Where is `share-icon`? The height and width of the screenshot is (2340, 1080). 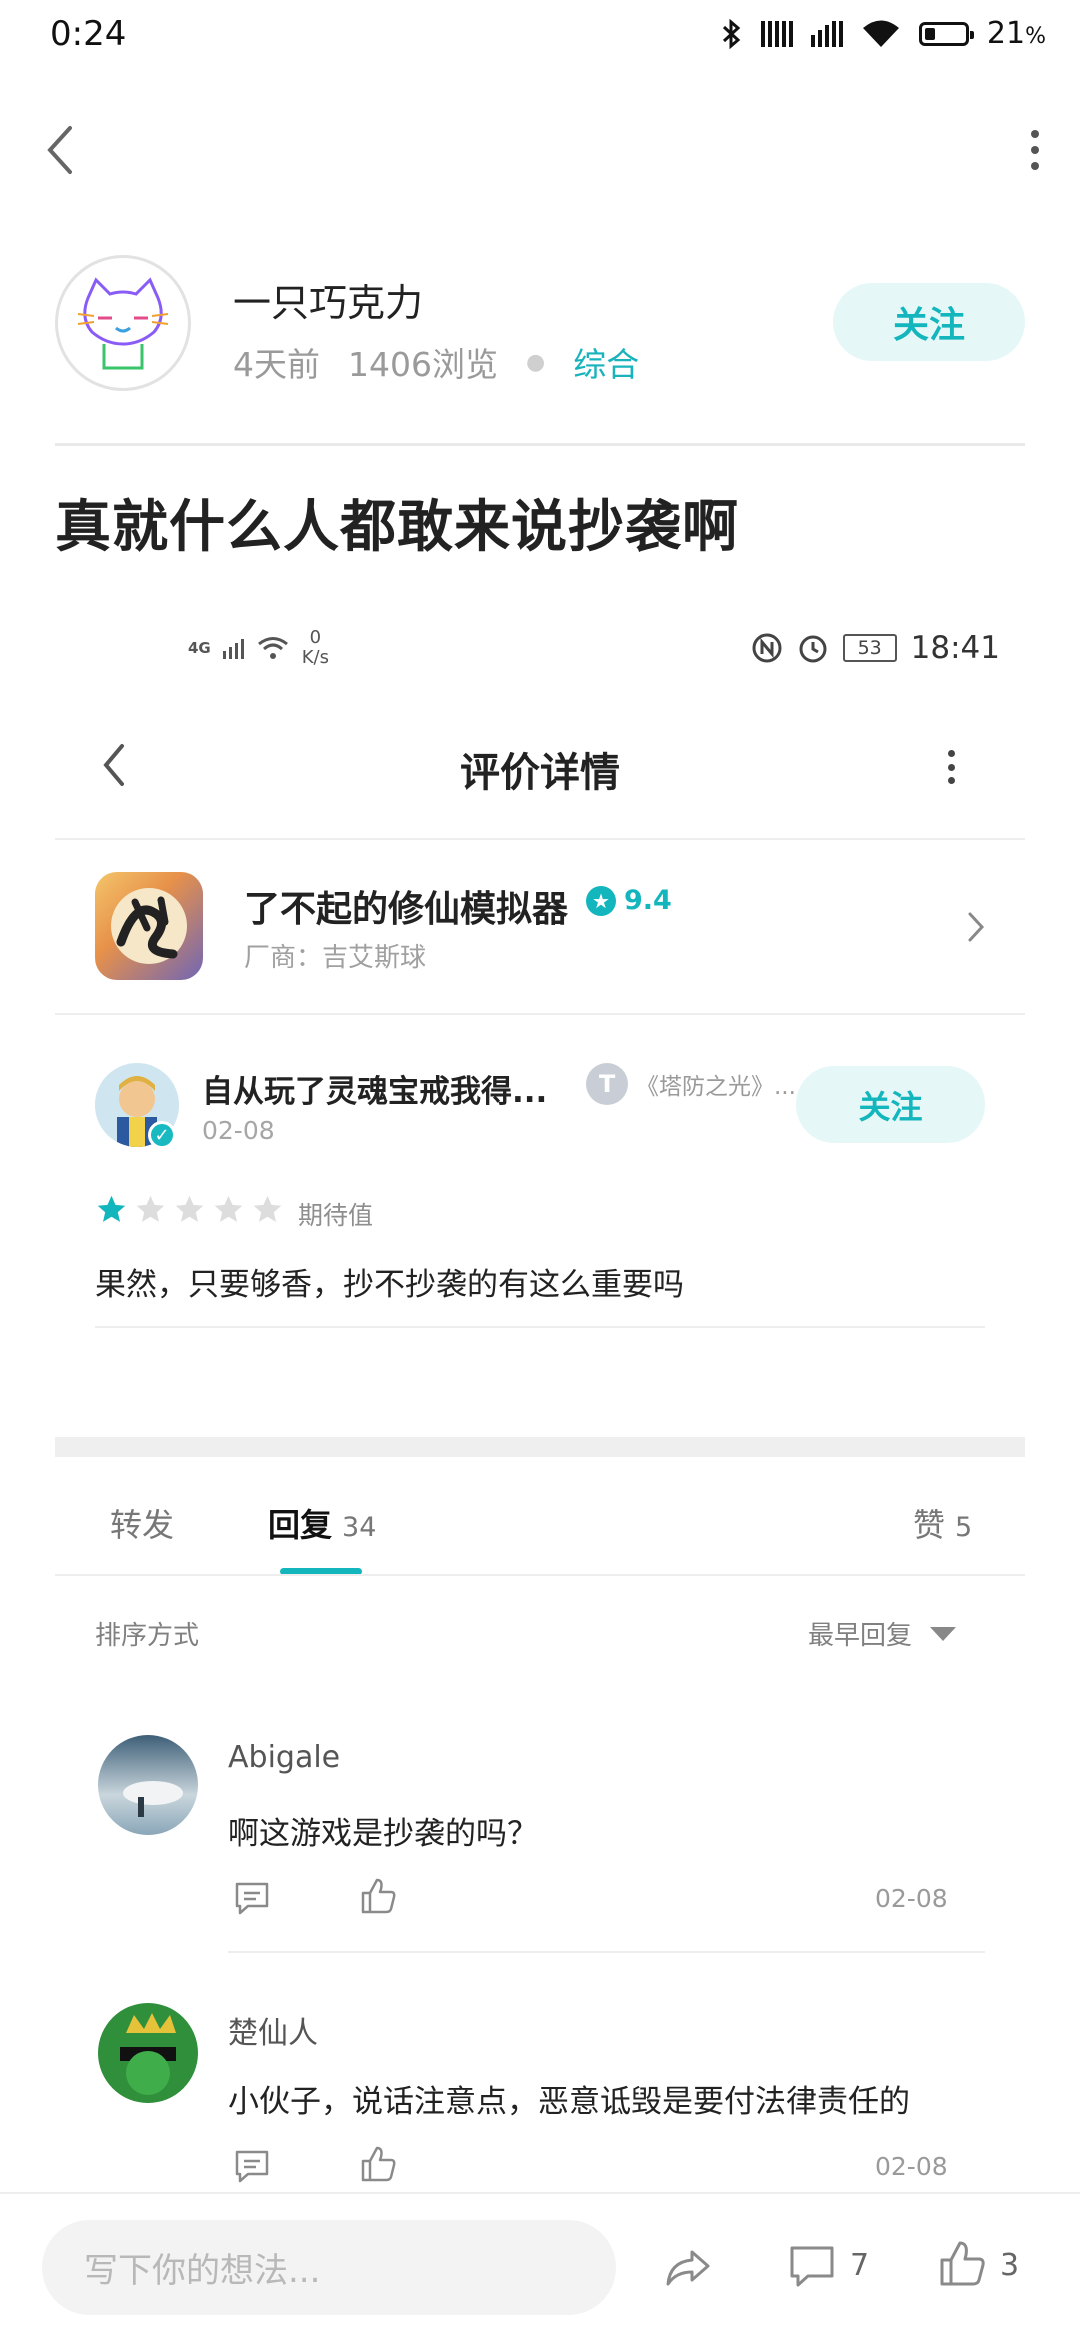 share-icon is located at coordinates (688, 2268).